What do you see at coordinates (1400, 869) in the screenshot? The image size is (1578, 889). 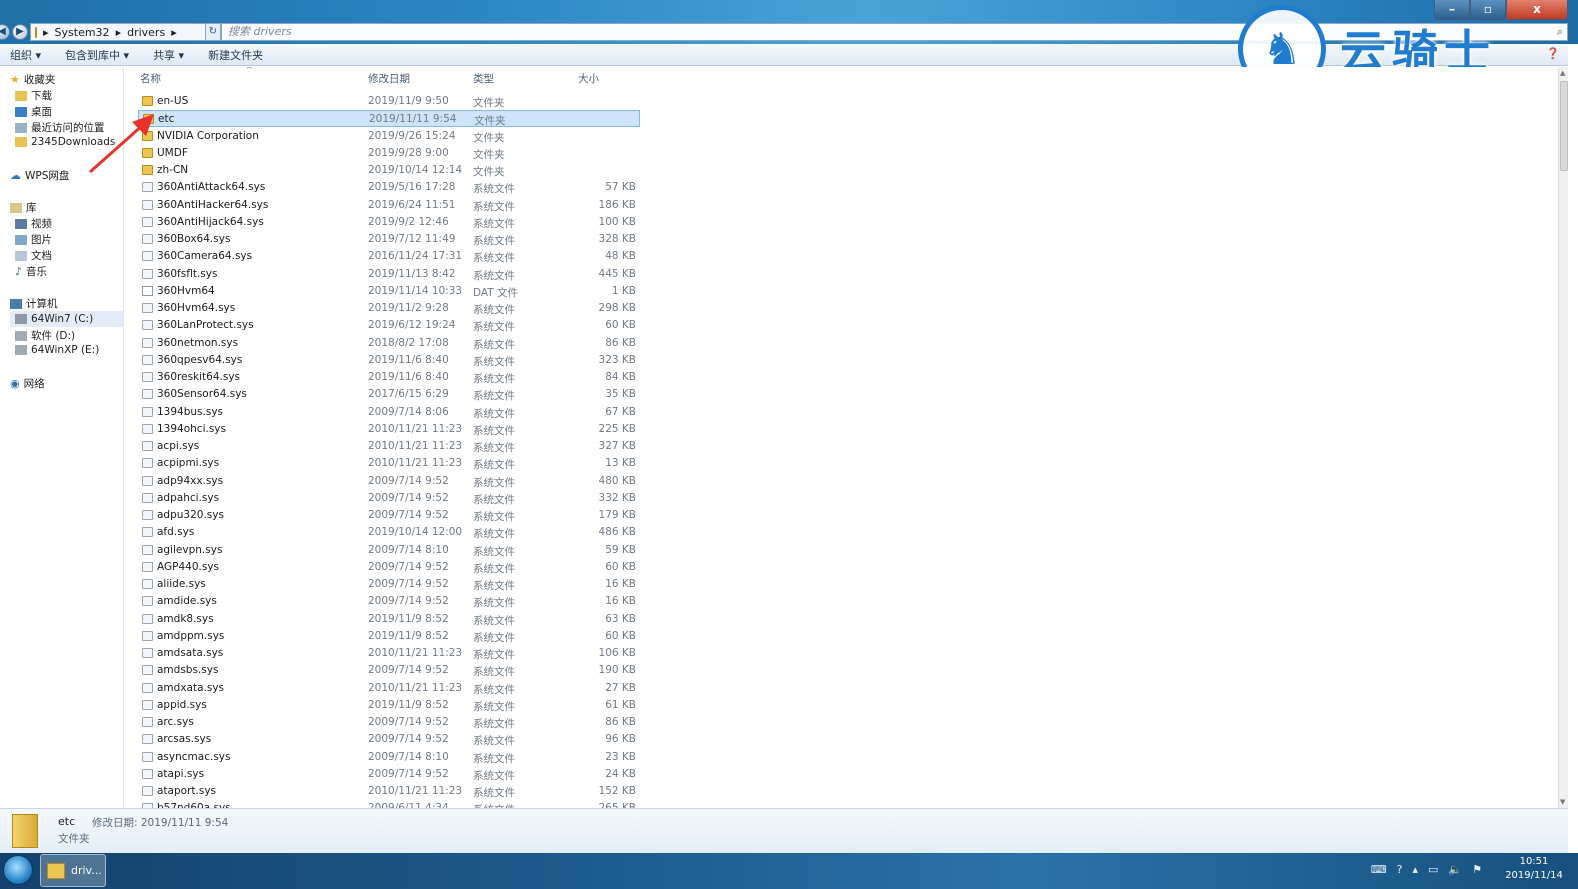 I see `help-tray-icon: ?` at bounding box center [1400, 869].